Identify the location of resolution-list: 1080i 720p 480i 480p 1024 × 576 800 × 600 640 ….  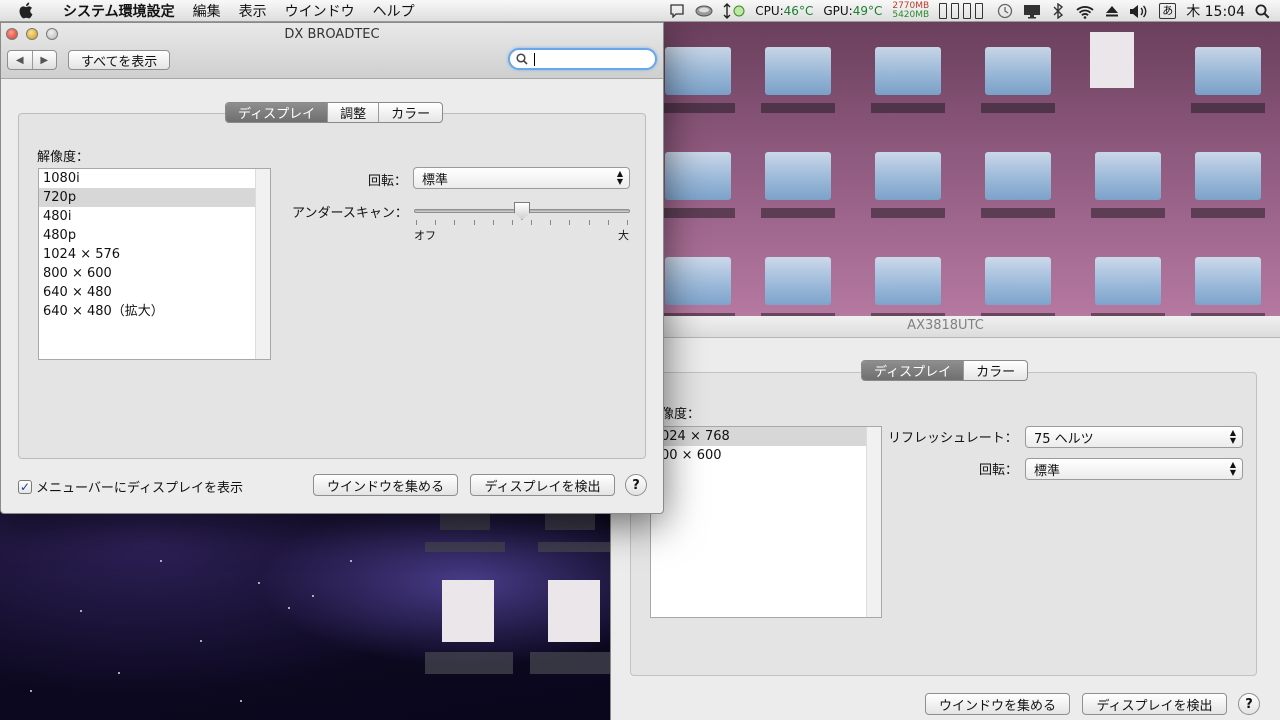
(154, 264).